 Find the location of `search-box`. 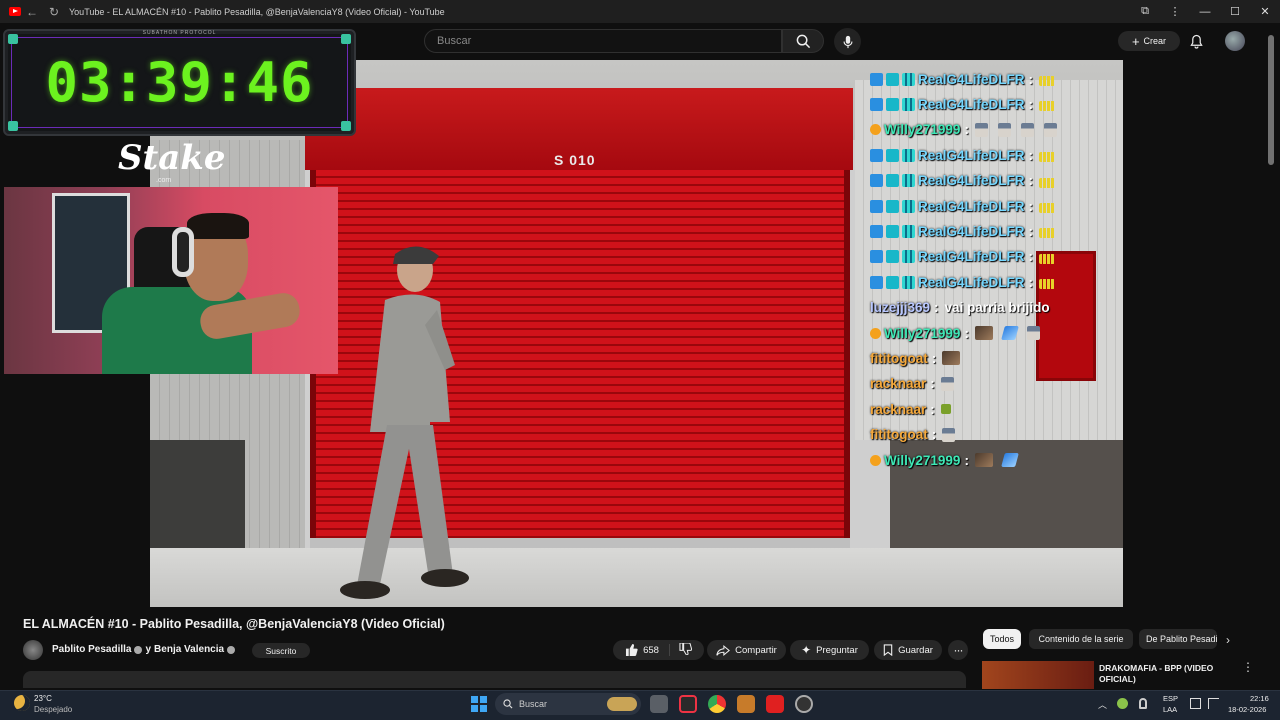

search-box is located at coordinates (603, 41).